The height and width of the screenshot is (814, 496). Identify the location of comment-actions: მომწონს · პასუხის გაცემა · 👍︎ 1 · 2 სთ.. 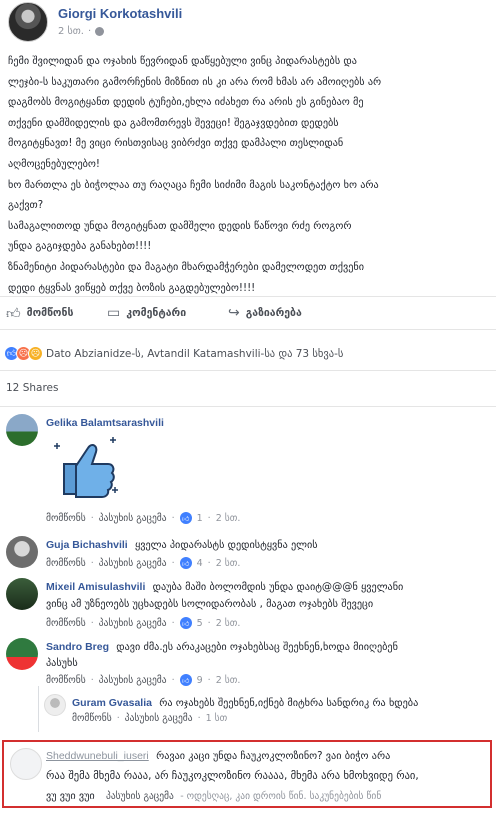
(143, 518).